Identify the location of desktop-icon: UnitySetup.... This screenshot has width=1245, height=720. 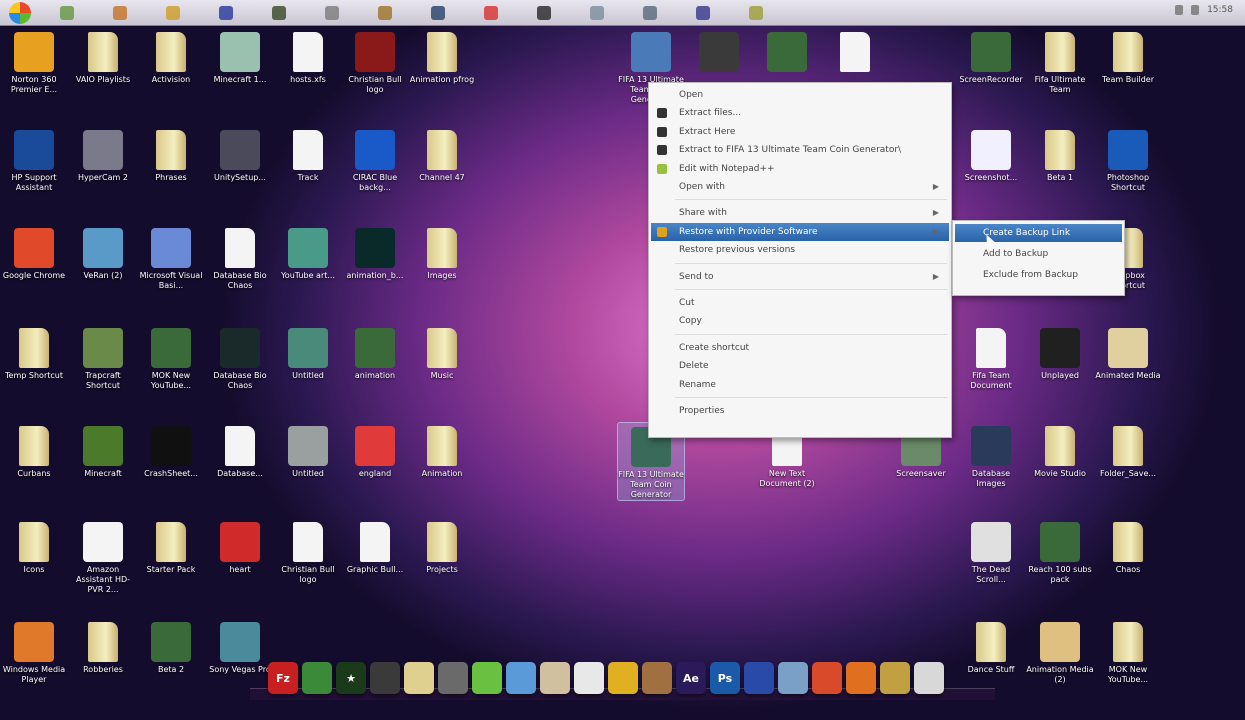
(240, 156).